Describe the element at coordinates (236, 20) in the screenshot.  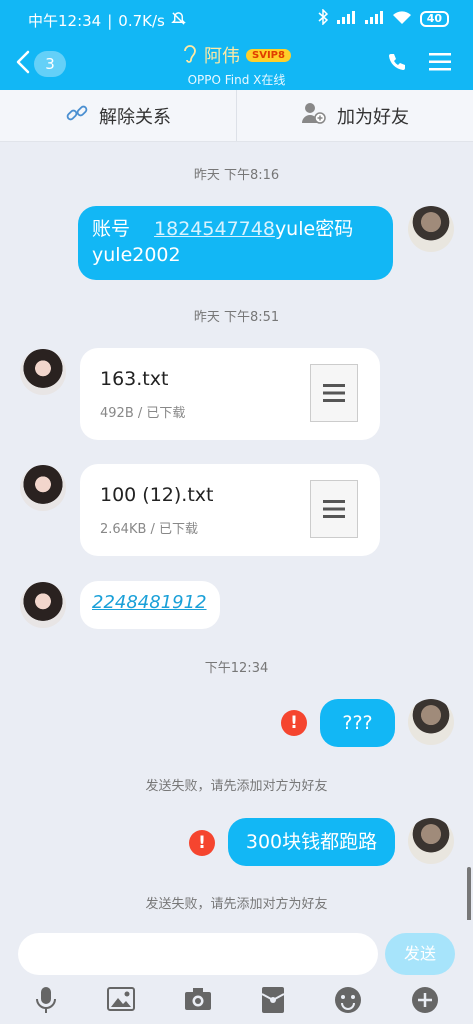
I see `status-bar: 中午12:34 | 0.7K/s 40` at that location.